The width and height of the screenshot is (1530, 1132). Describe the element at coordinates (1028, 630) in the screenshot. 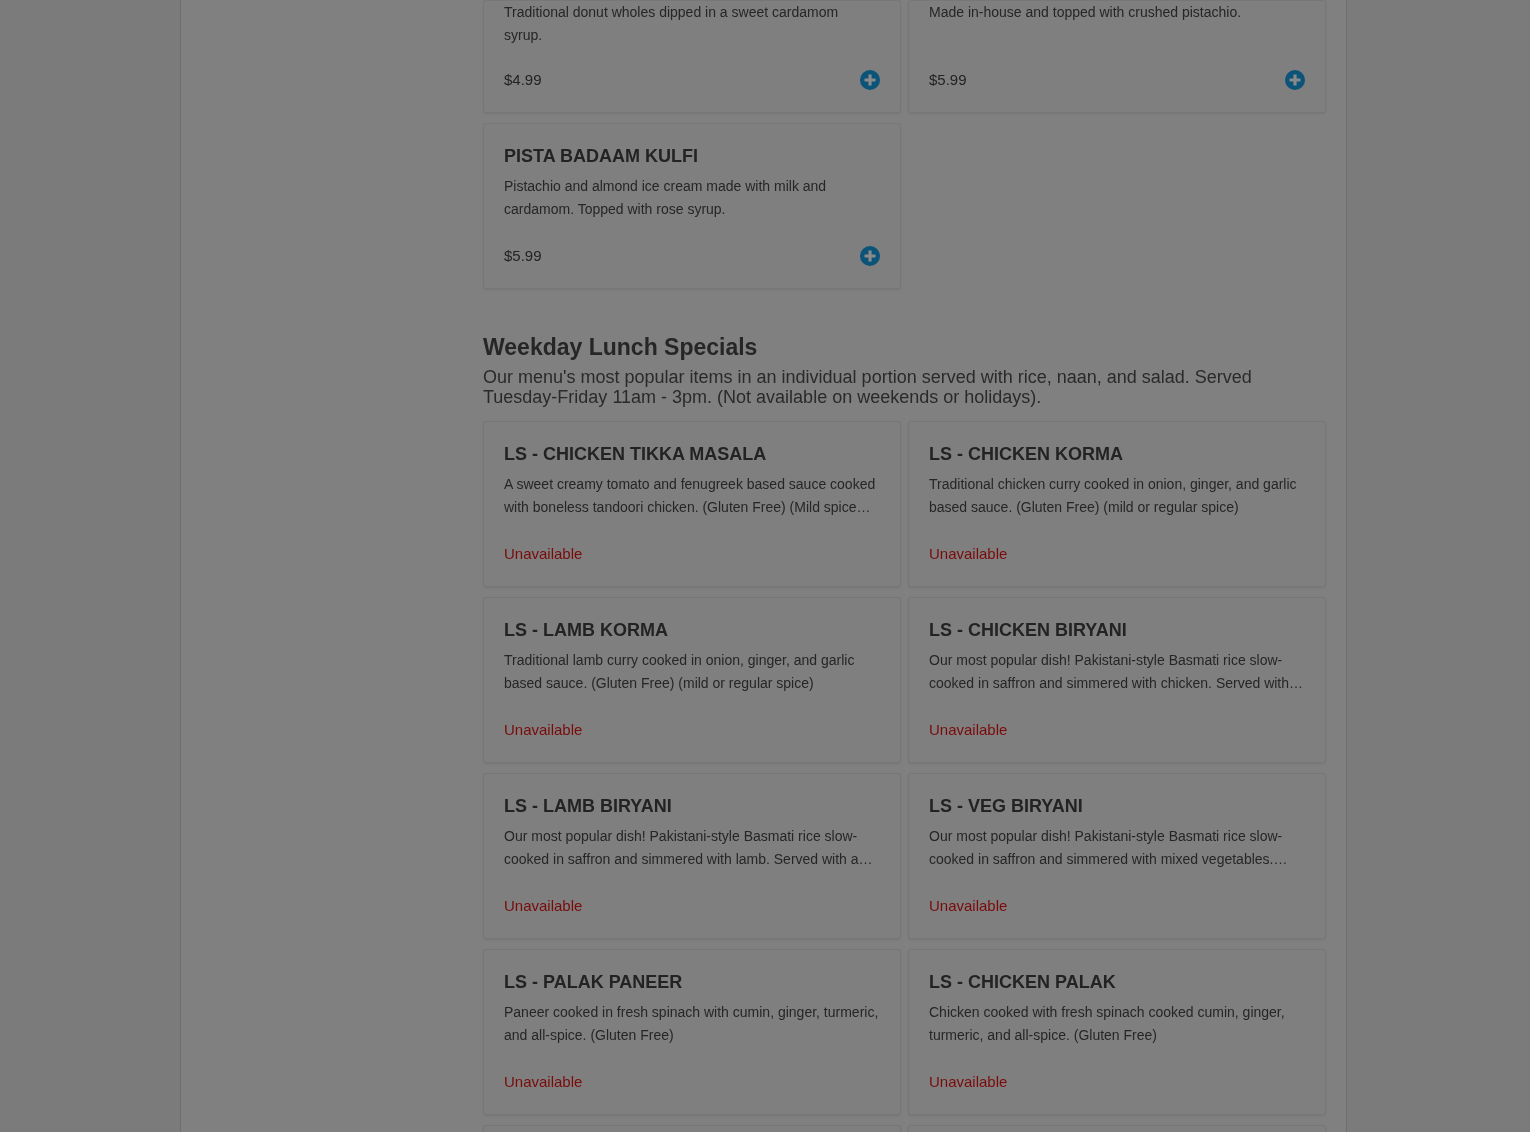

I see `item-name: LS - CHICKEN BIRYANI` at that location.